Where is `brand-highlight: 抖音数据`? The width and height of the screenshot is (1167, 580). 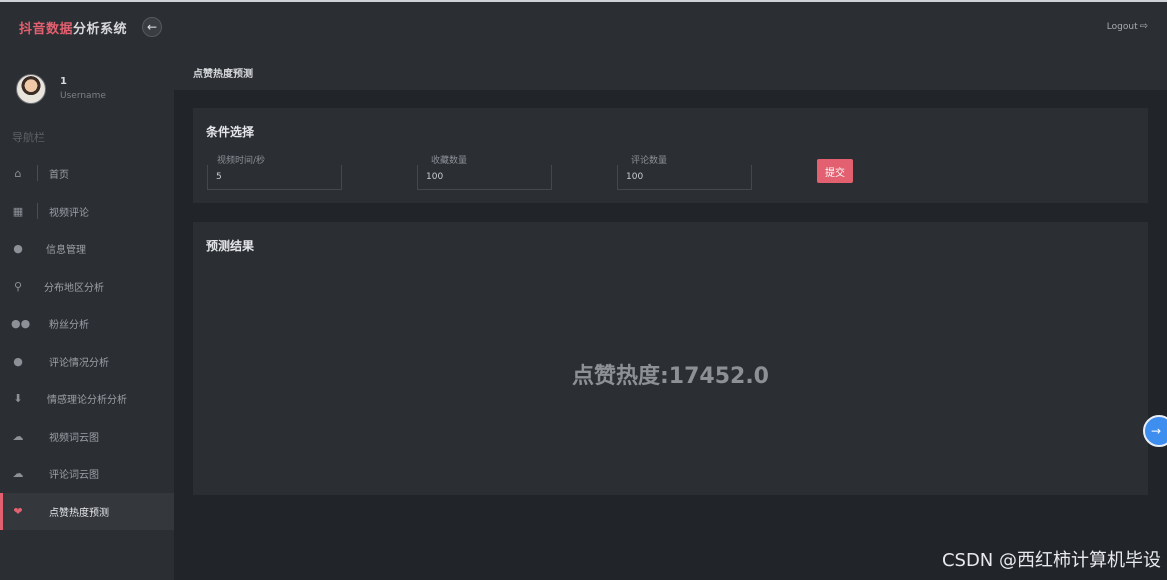 brand-highlight: 抖音数据 is located at coordinates (46, 29).